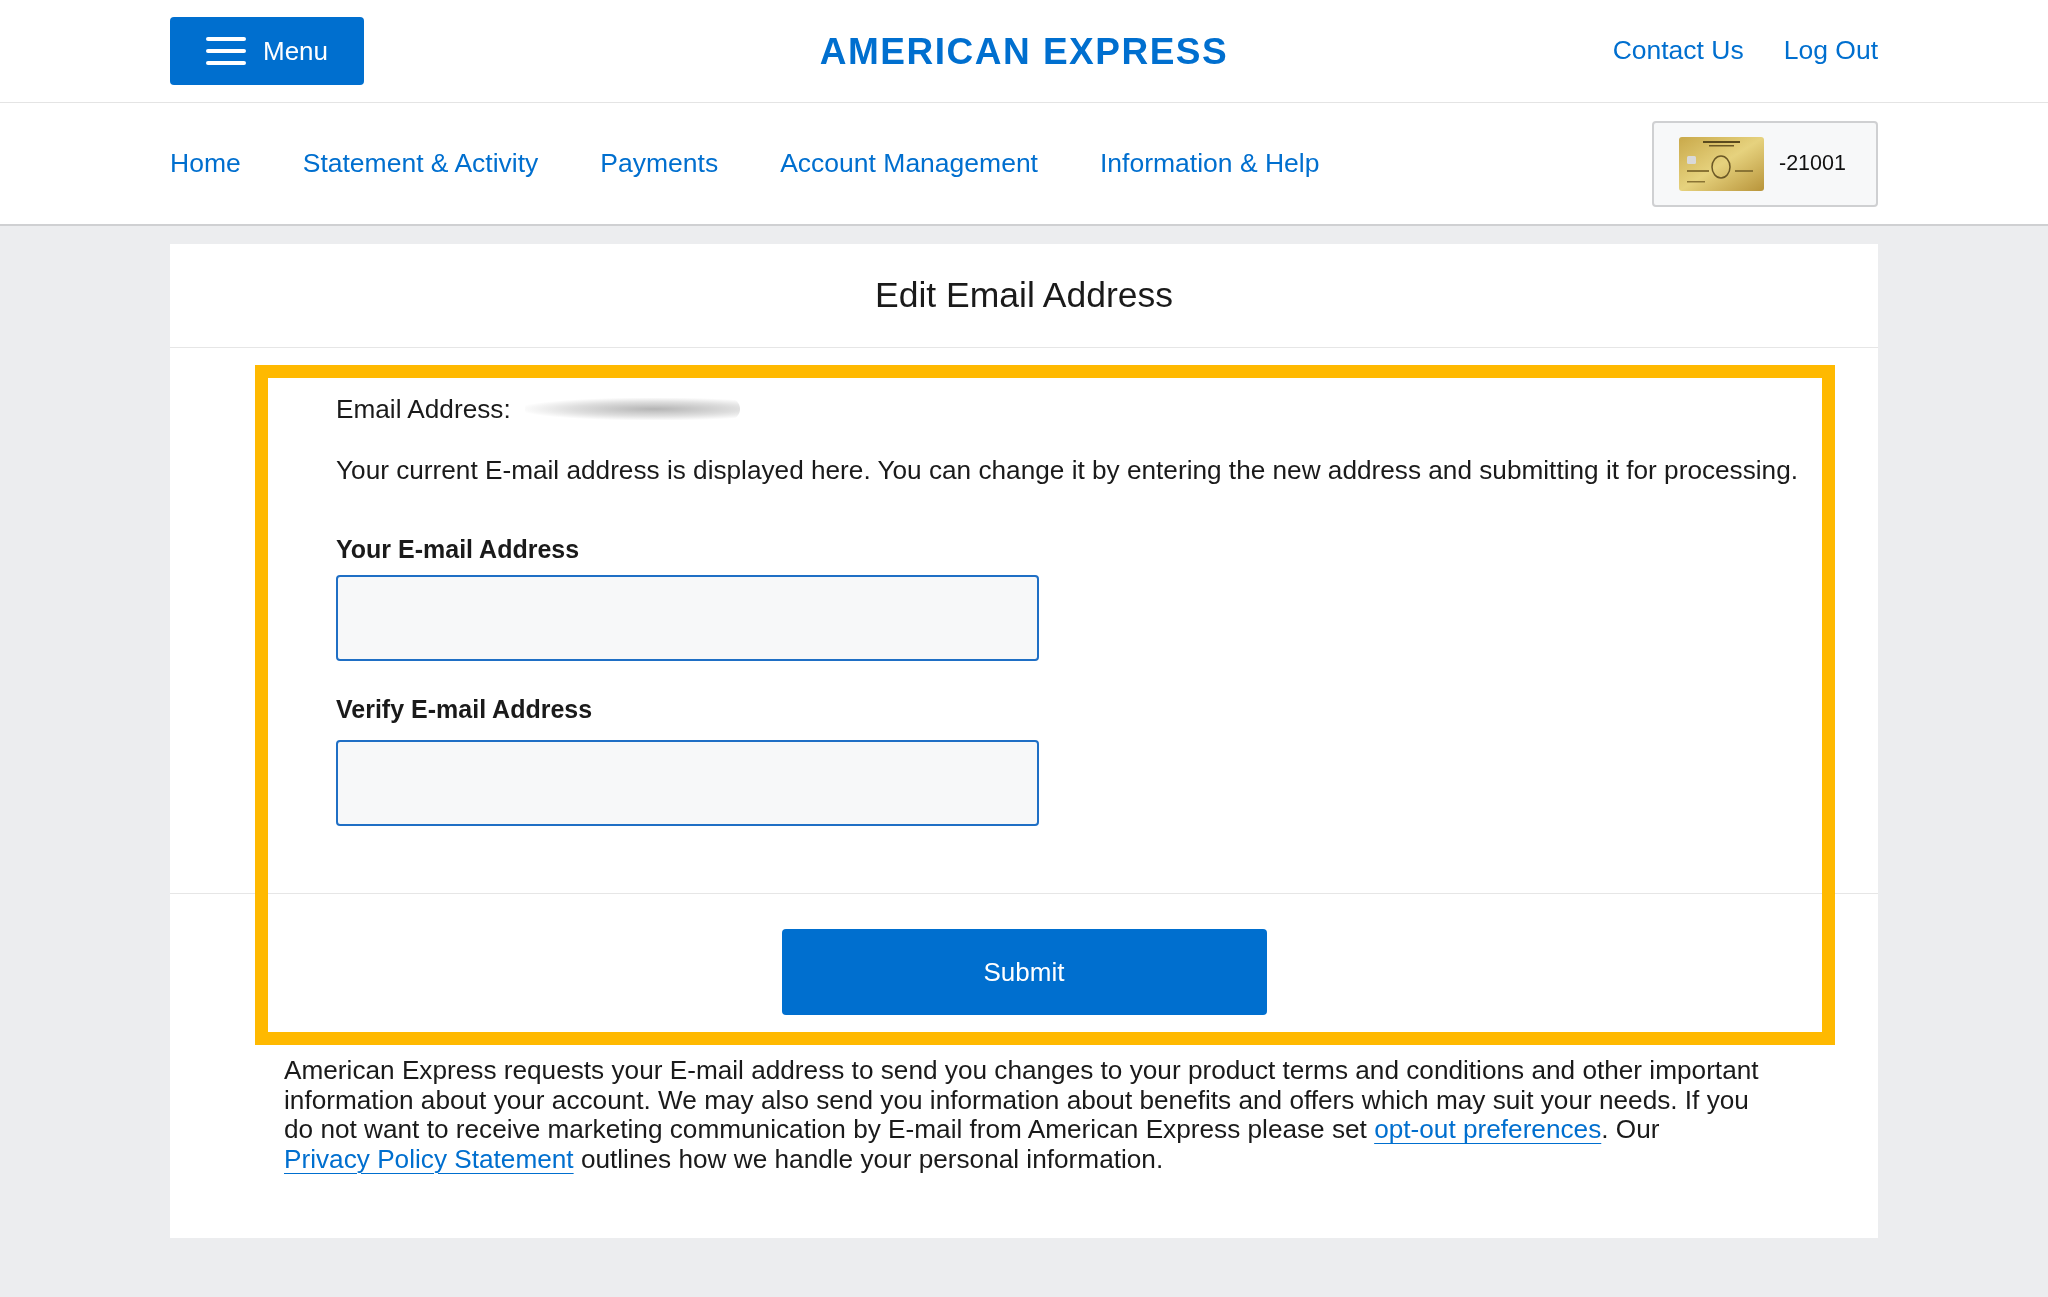 This screenshot has height=1297, width=2048. I want to click on nav-link: Statement & Activity, so click(420, 163).